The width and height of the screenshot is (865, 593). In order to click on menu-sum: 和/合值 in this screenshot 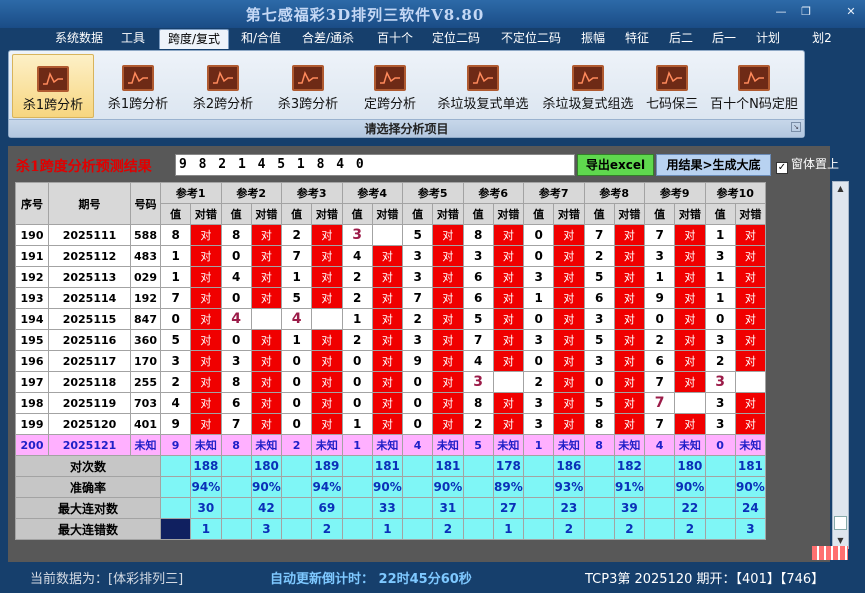, I will do `click(261, 39)`.